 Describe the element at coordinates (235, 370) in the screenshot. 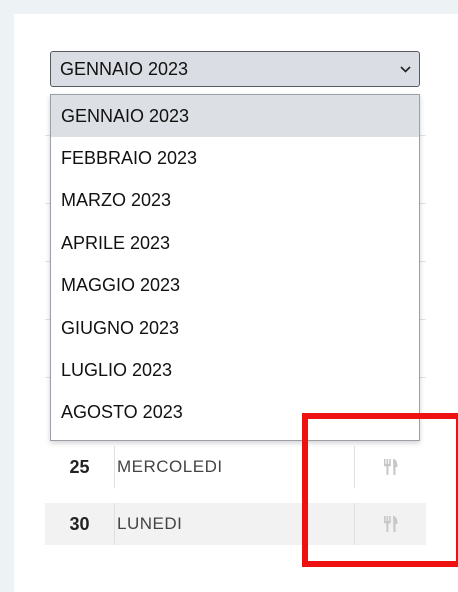

I see `month-option: LUGLIO 2023` at that location.